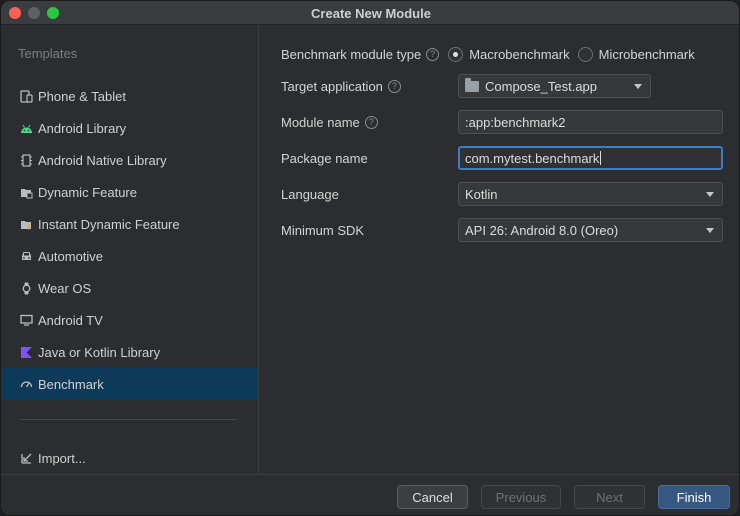  I want to click on cancel-button: Cancel, so click(432, 497).